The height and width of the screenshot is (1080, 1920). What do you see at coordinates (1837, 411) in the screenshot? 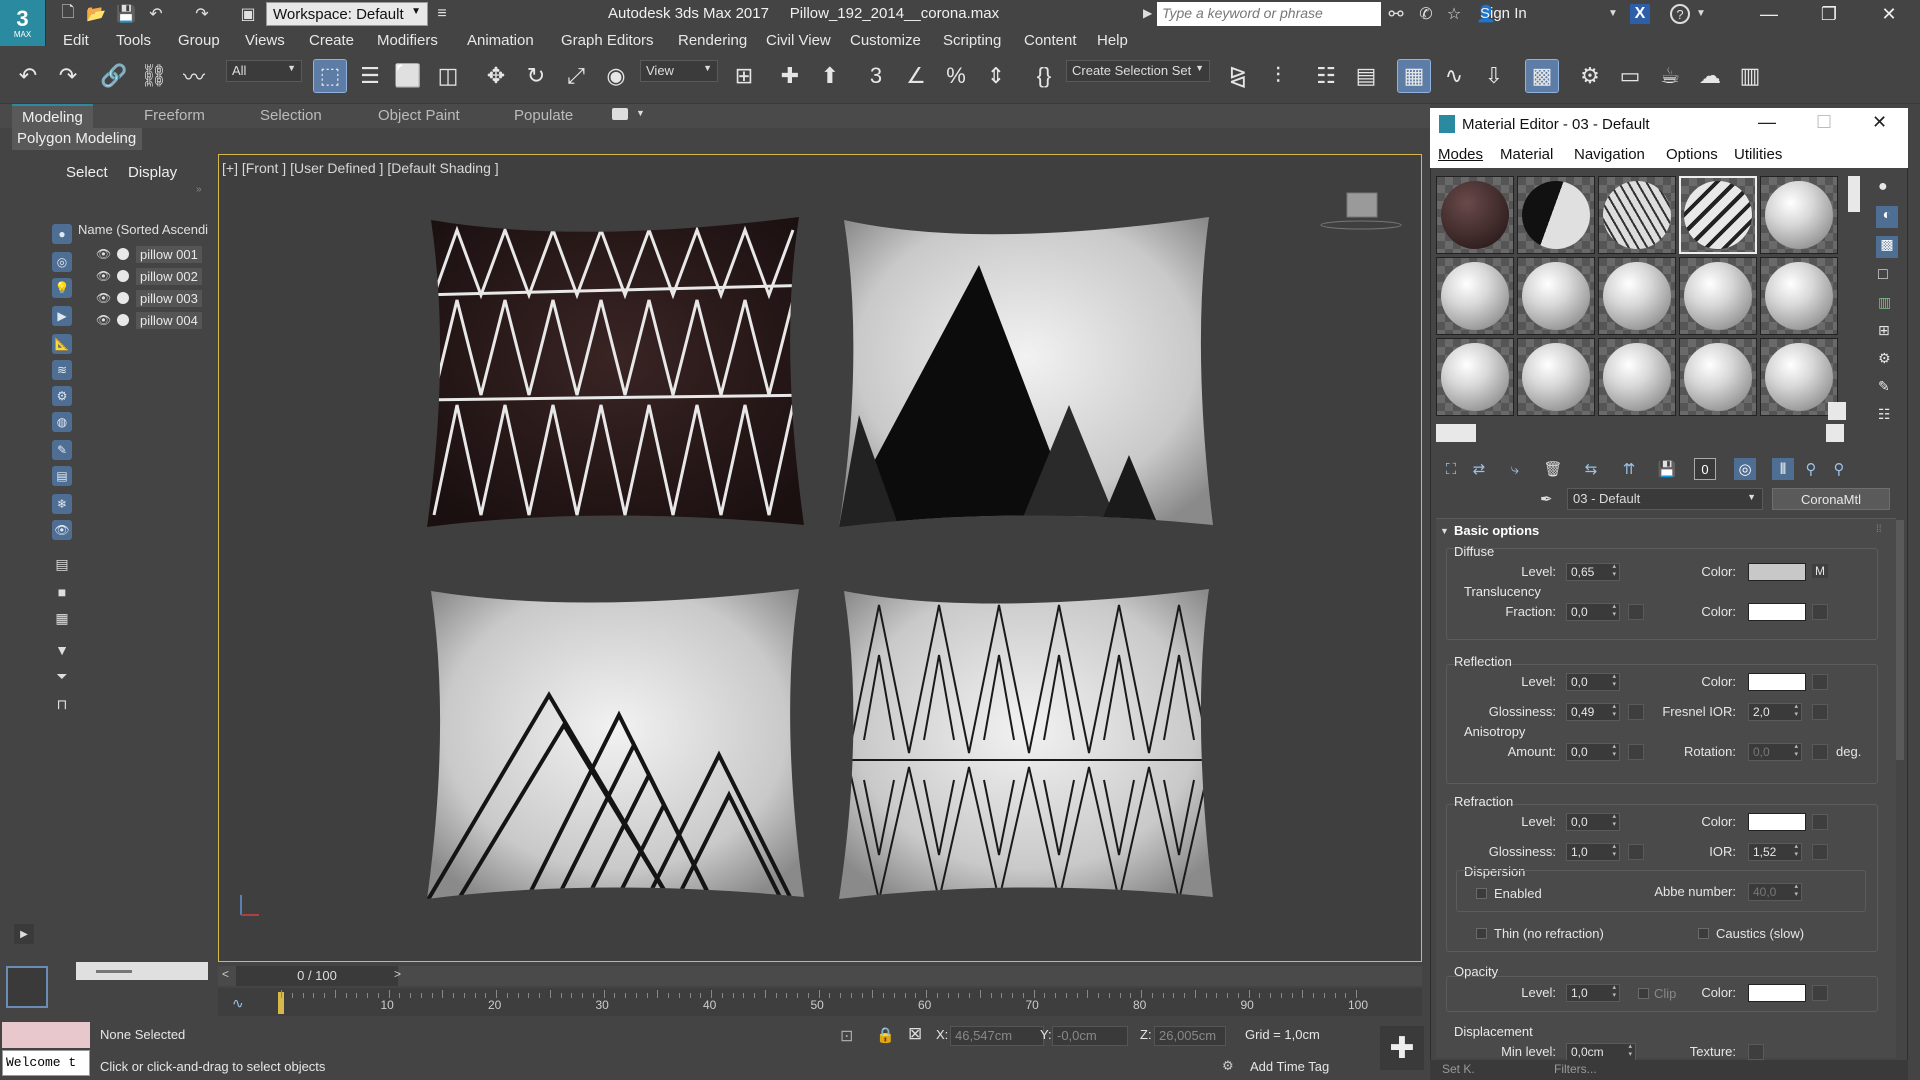
I see `sample-corner-icon` at bounding box center [1837, 411].